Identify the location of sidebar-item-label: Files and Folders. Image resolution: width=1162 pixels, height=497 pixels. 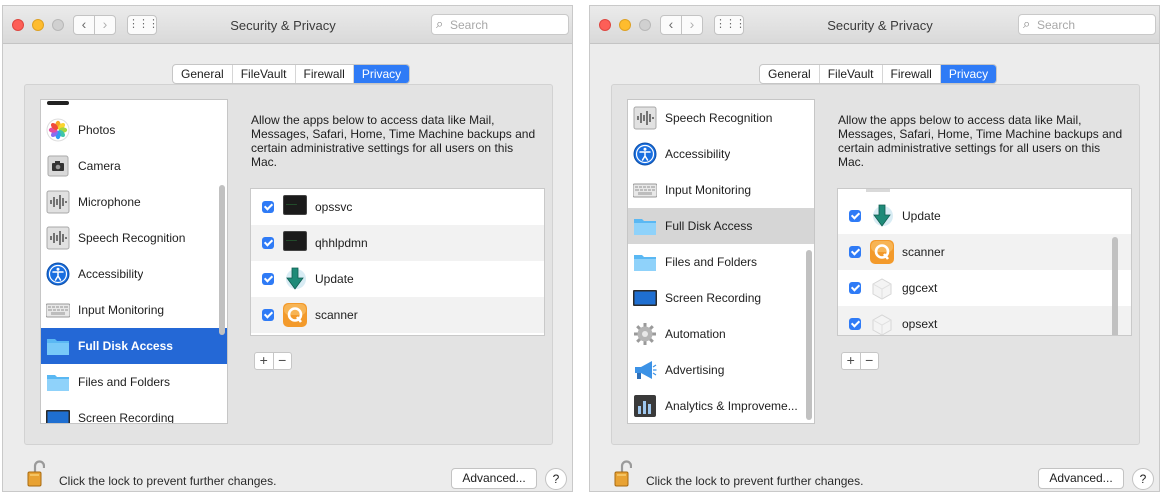
(711, 262).